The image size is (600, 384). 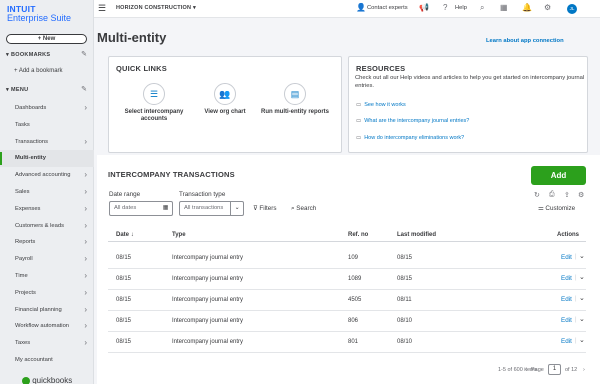 I want to click on export-icon: ⇪, so click(x=567, y=195).